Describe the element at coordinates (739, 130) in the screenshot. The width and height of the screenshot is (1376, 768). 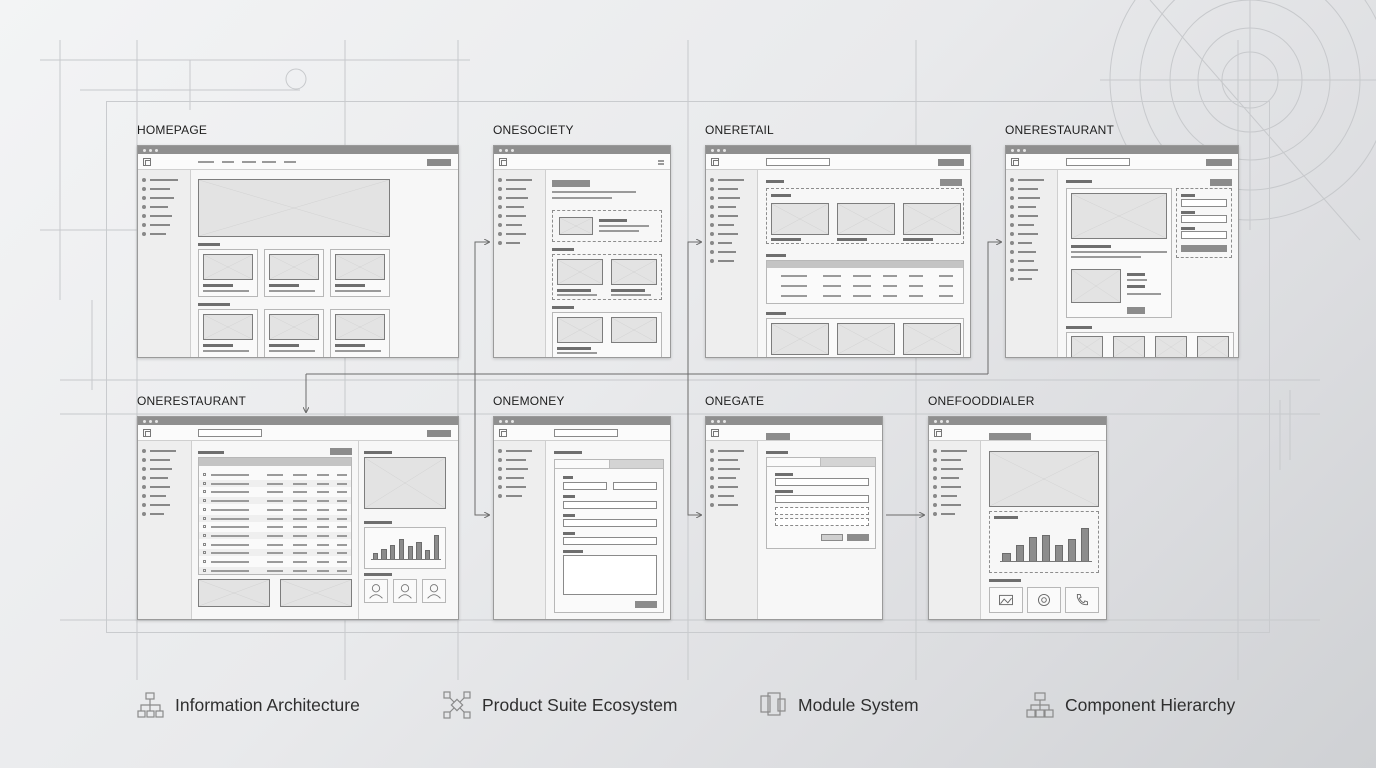
I see `screen-title-oneretail: ONERETAIL` at that location.